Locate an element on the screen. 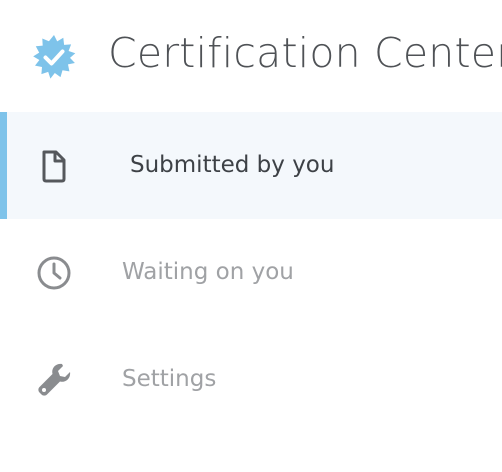  wrench-icon is located at coordinates (54, 379).